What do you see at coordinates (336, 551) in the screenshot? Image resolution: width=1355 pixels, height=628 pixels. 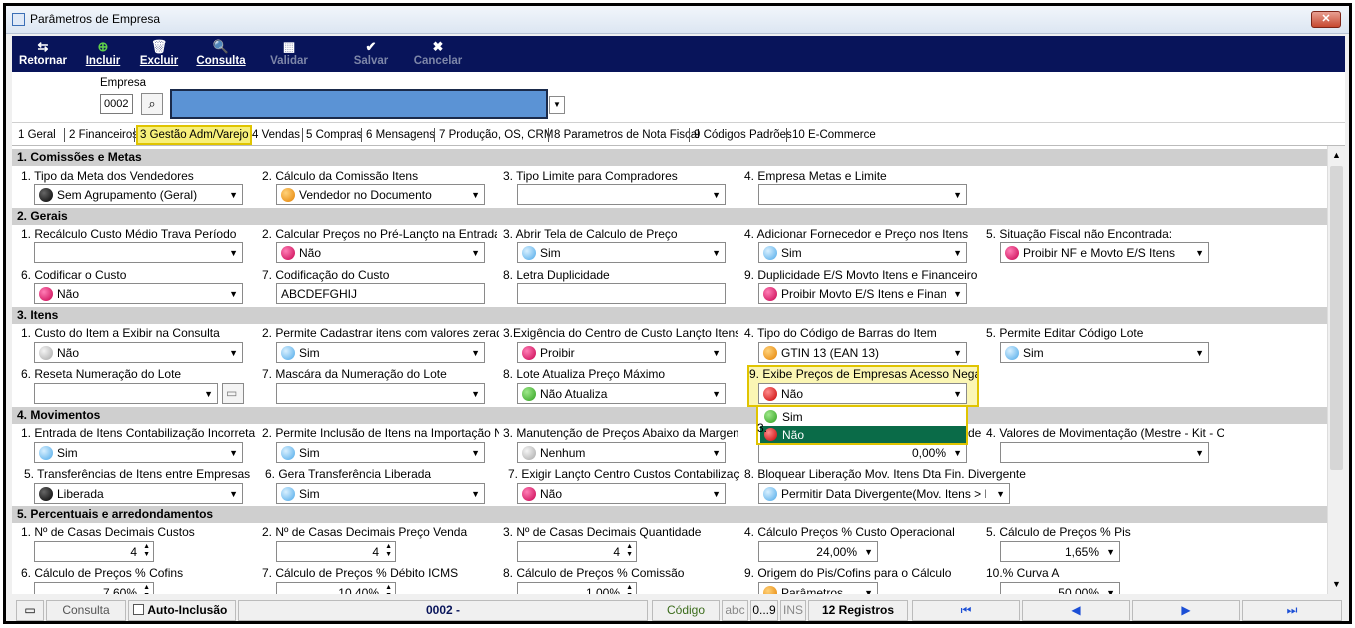 I see `spin-e2: 4 ▲ ▼` at bounding box center [336, 551].